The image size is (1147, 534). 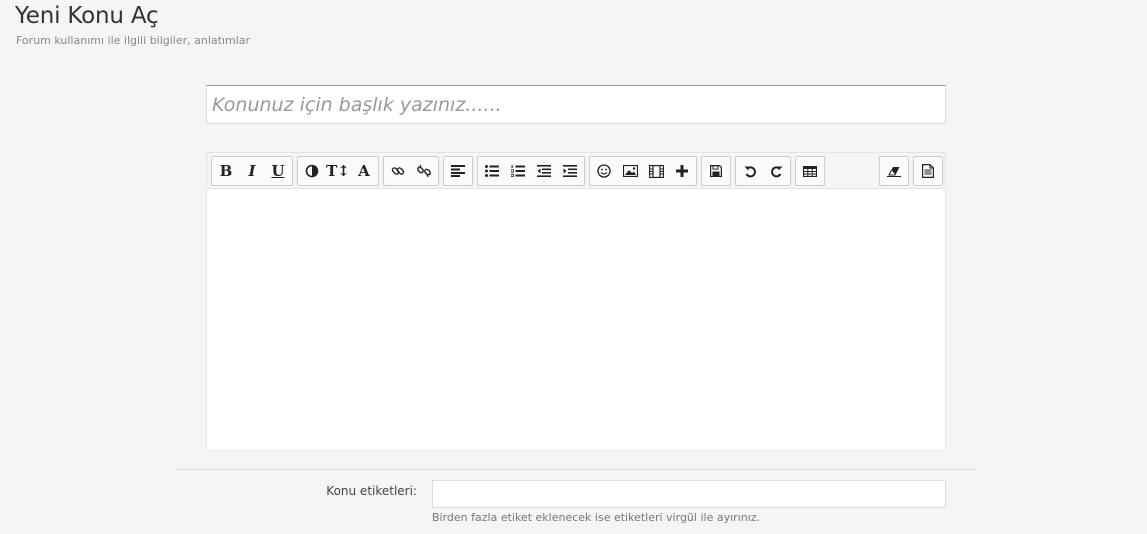 I want to click on history-group, so click(x=763, y=171).